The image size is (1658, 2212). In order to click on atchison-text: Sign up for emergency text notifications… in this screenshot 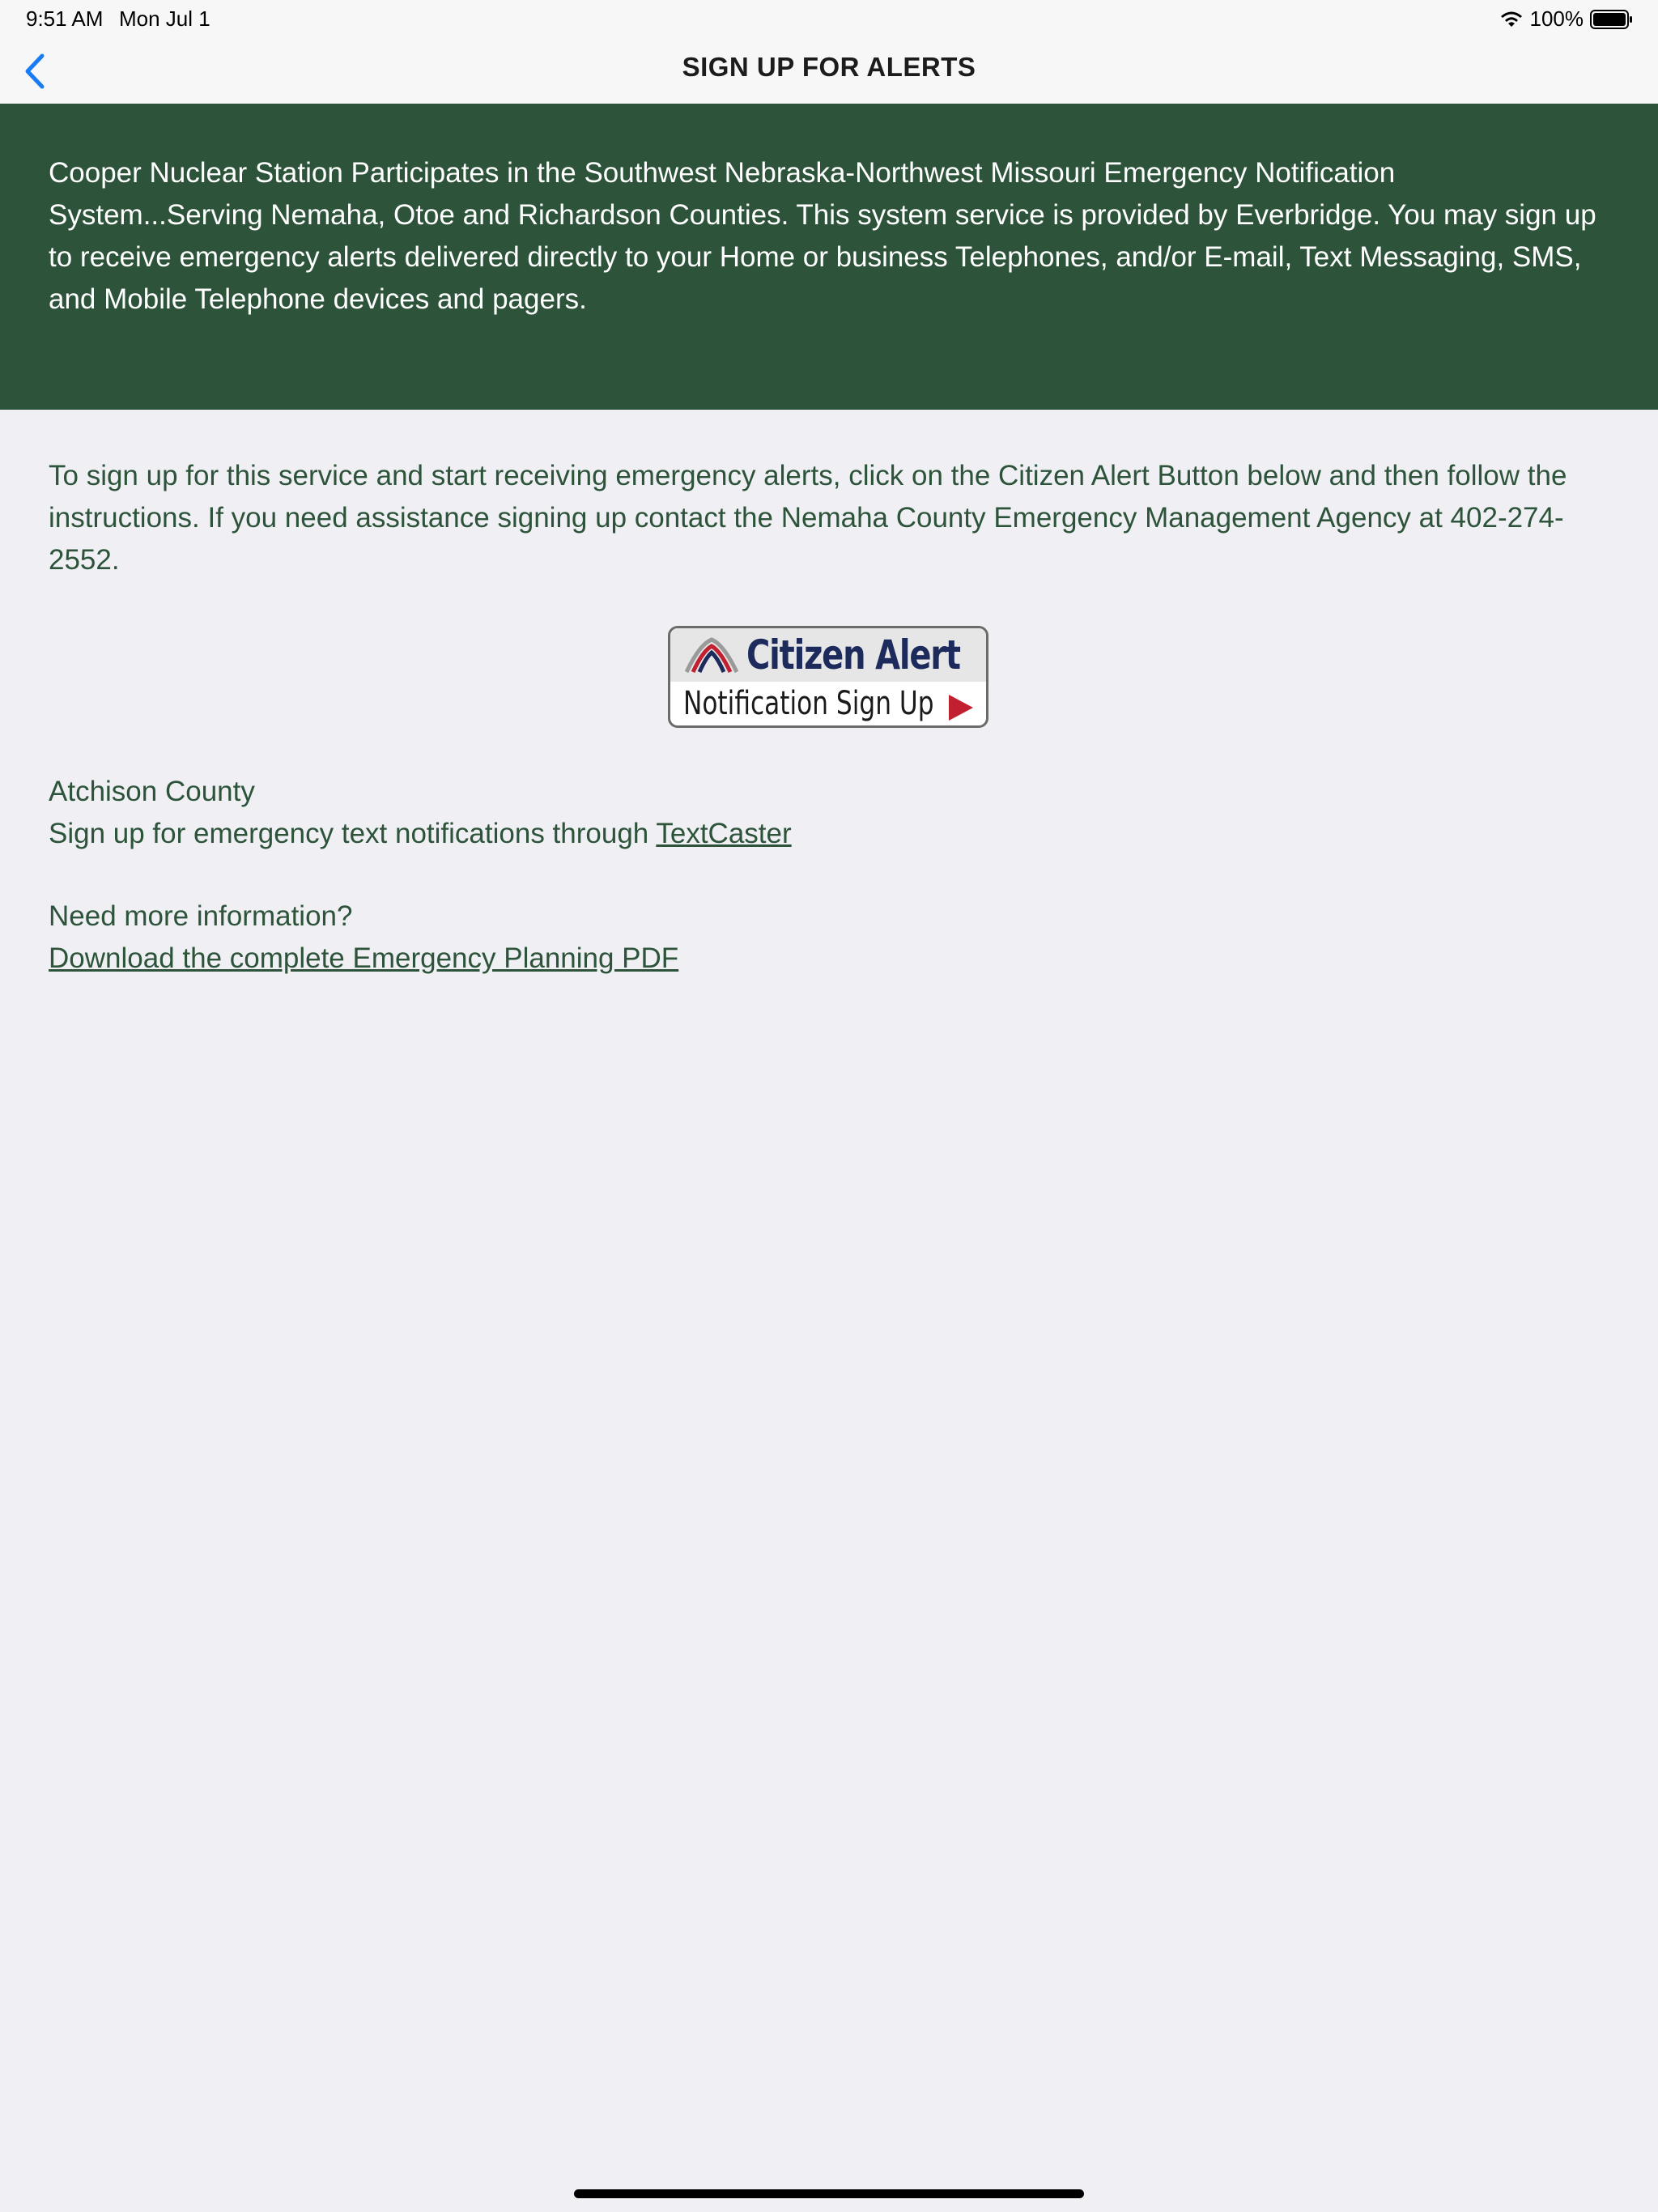, I will do `click(353, 834)`.